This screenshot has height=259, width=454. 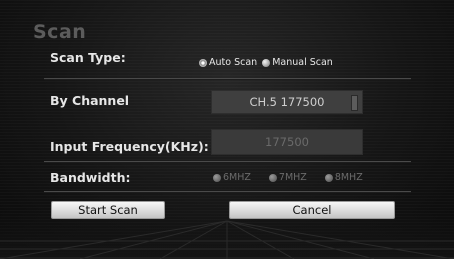 I want to click on bandwidth-6mhz-radio, so click(x=217, y=177).